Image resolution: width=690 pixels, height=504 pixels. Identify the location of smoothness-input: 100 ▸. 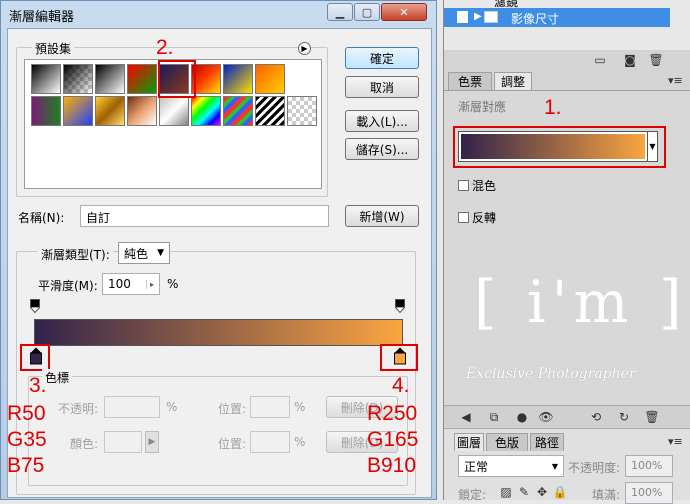
(131, 284).